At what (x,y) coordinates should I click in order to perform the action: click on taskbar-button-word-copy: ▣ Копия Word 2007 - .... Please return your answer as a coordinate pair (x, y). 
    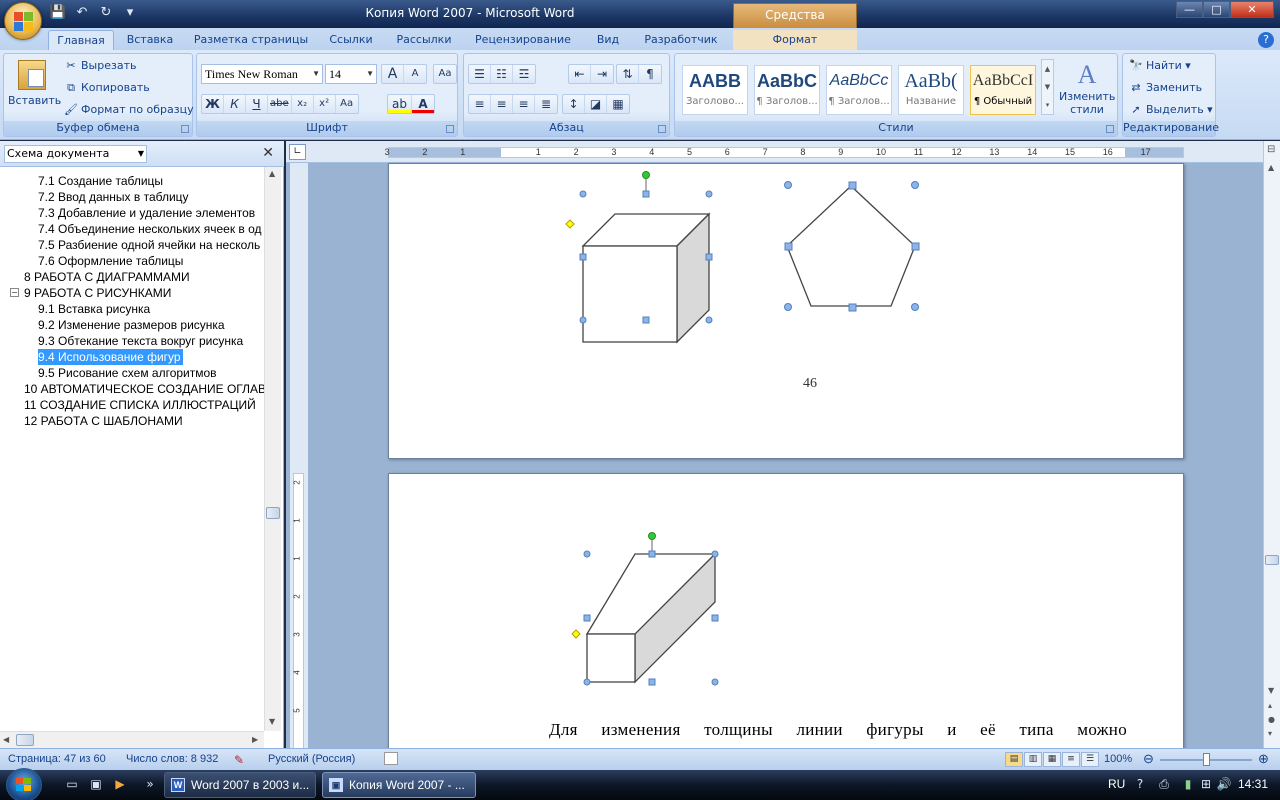
    Looking at the image, I should click on (399, 785).